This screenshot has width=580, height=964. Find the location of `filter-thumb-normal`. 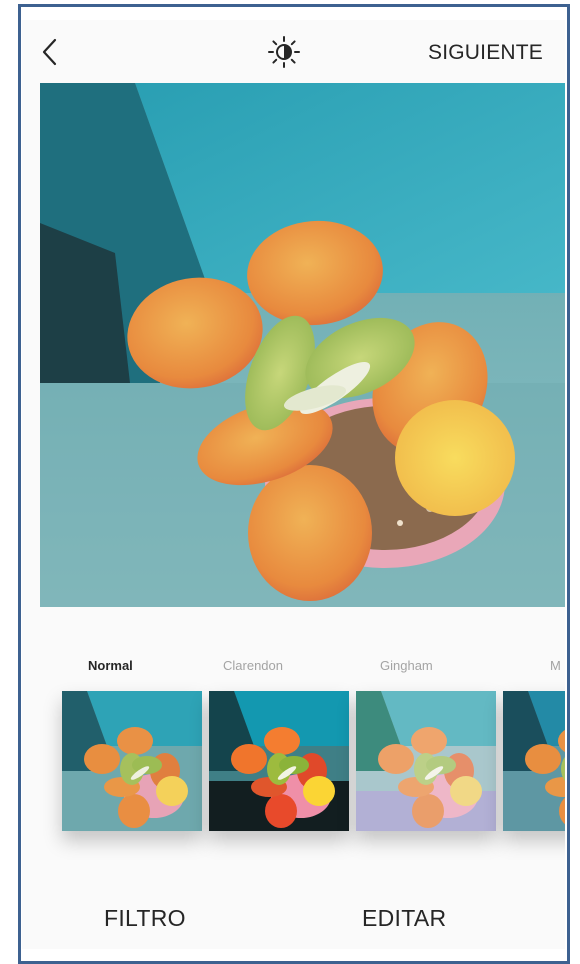

filter-thumb-normal is located at coordinates (132, 761).